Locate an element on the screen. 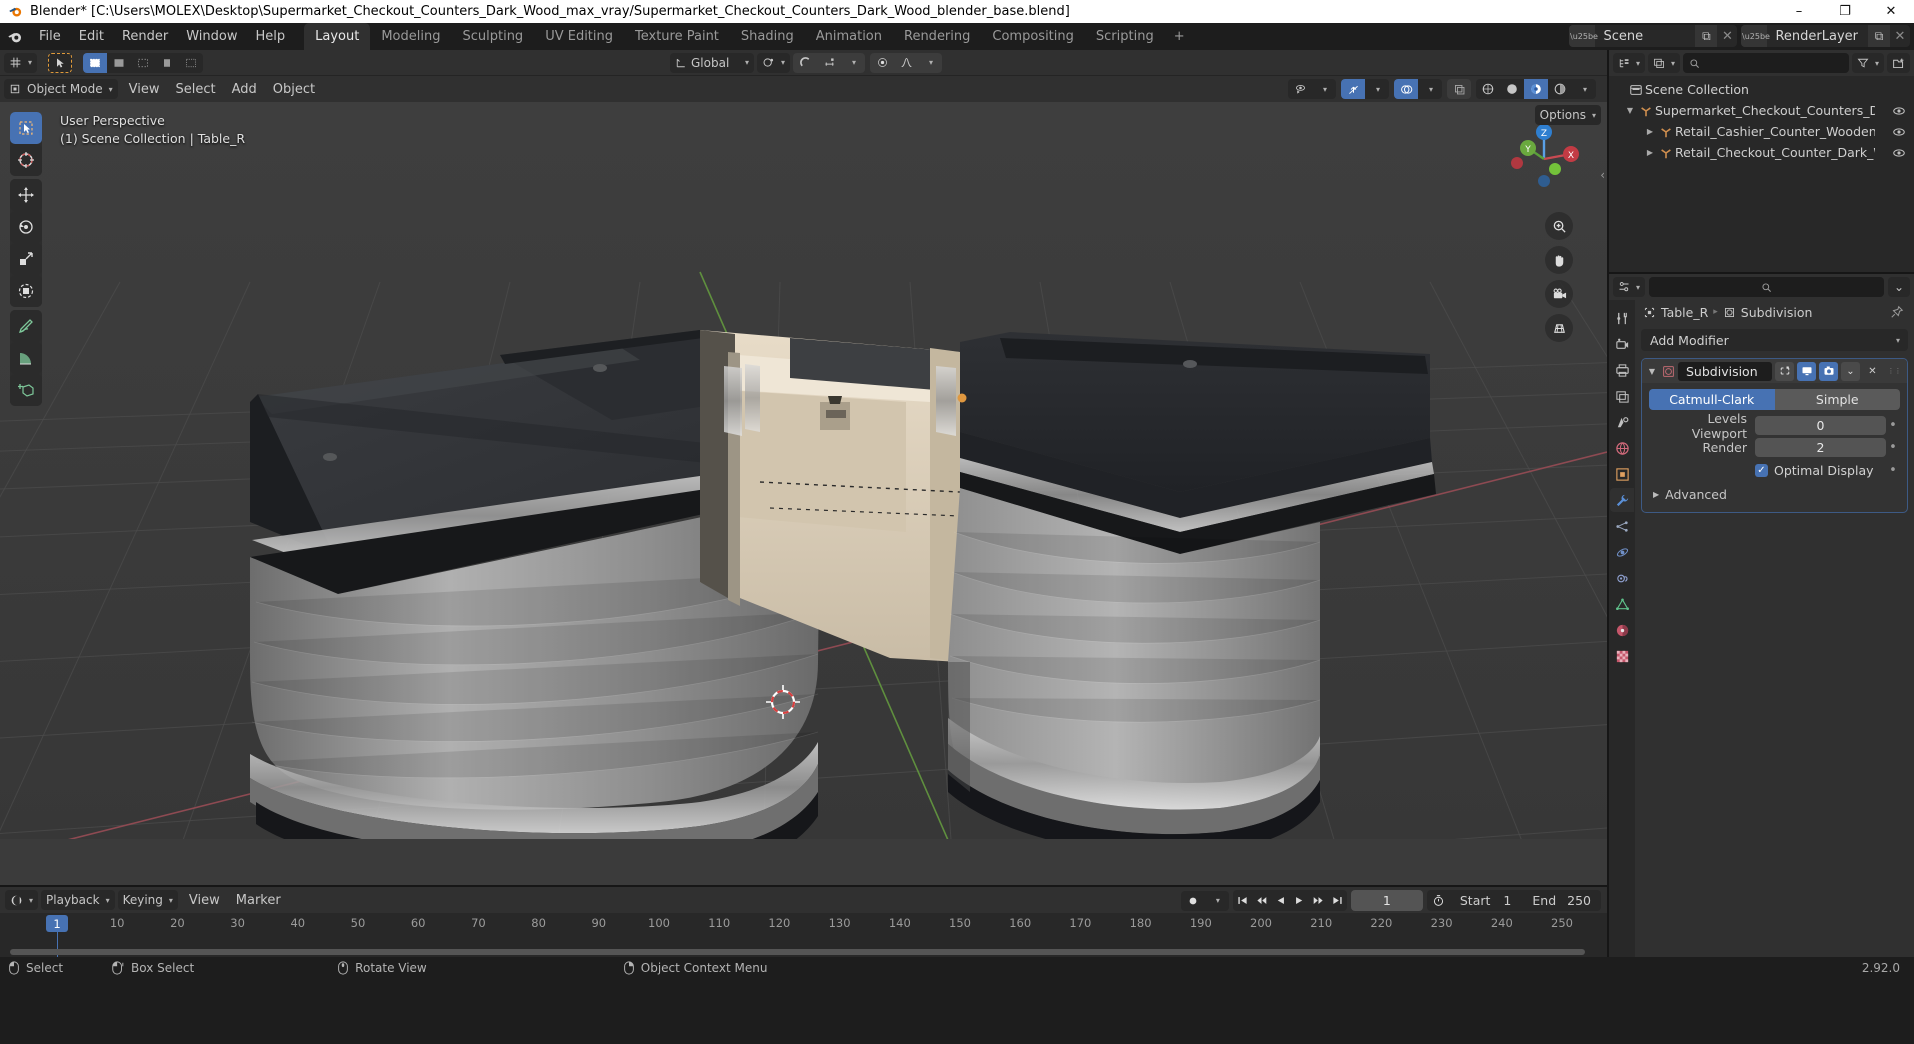  xray-toggle-icon is located at coordinates (1459, 89).